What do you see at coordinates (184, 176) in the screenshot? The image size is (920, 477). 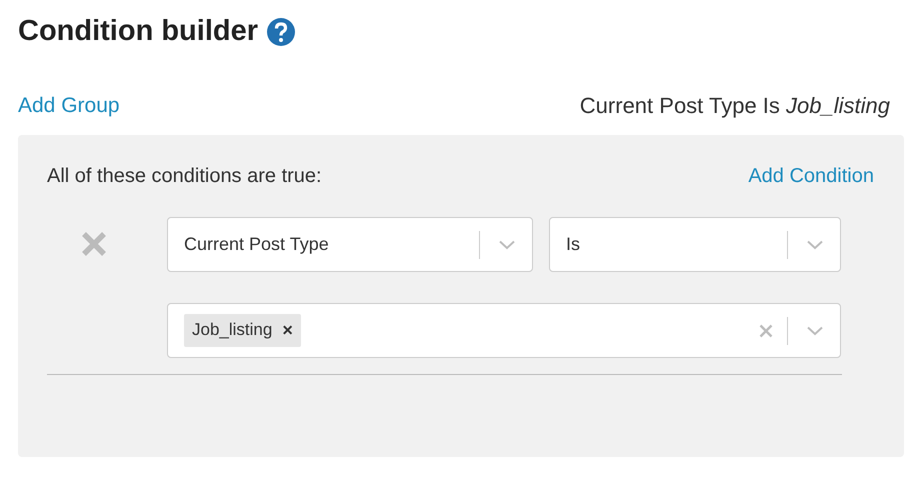 I see `group-heading: All of these conditions are true:` at bounding box center [184, 176].